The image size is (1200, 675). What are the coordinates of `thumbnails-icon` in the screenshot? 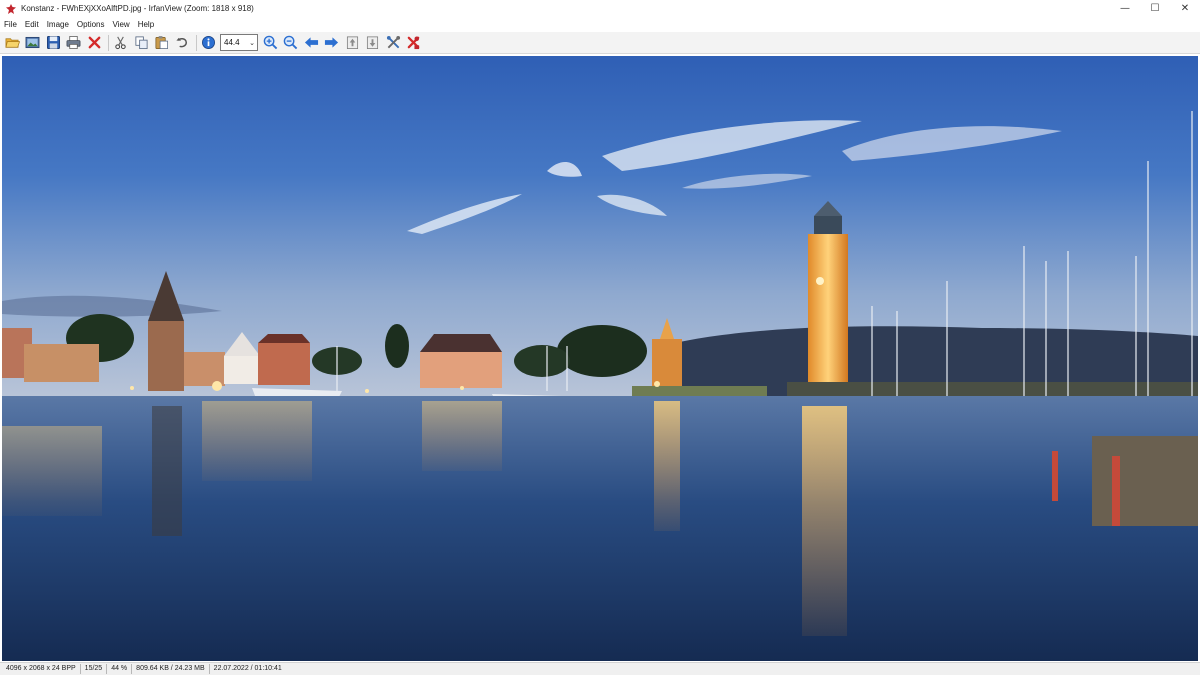 It's located at (32, 42).